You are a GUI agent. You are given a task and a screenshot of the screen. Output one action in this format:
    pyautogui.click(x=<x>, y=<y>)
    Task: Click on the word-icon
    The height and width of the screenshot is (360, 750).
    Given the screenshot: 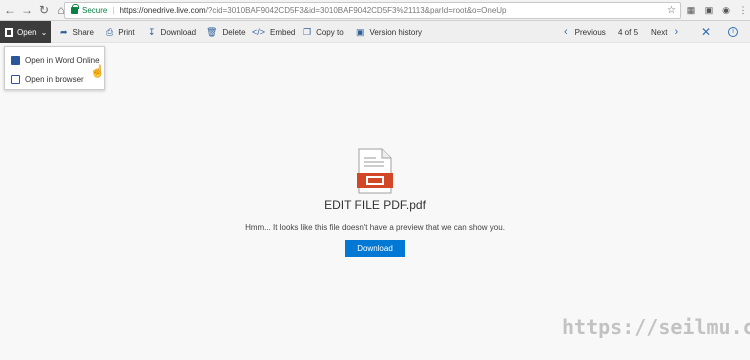 What is the action you would take?
    pyautogui.click(x=15, y=60)
    